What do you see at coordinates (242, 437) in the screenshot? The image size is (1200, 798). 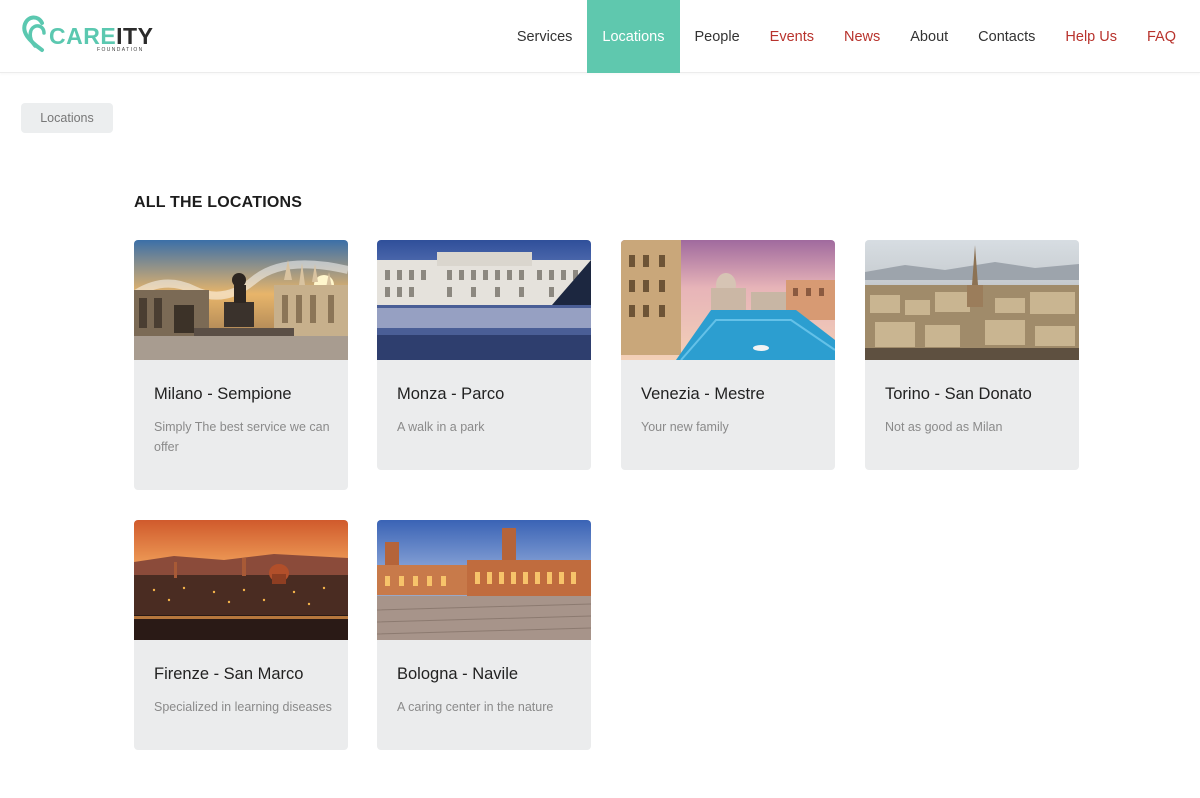 I see `location-description: Simply The best service we can offer` at bounding box center [242, 437].